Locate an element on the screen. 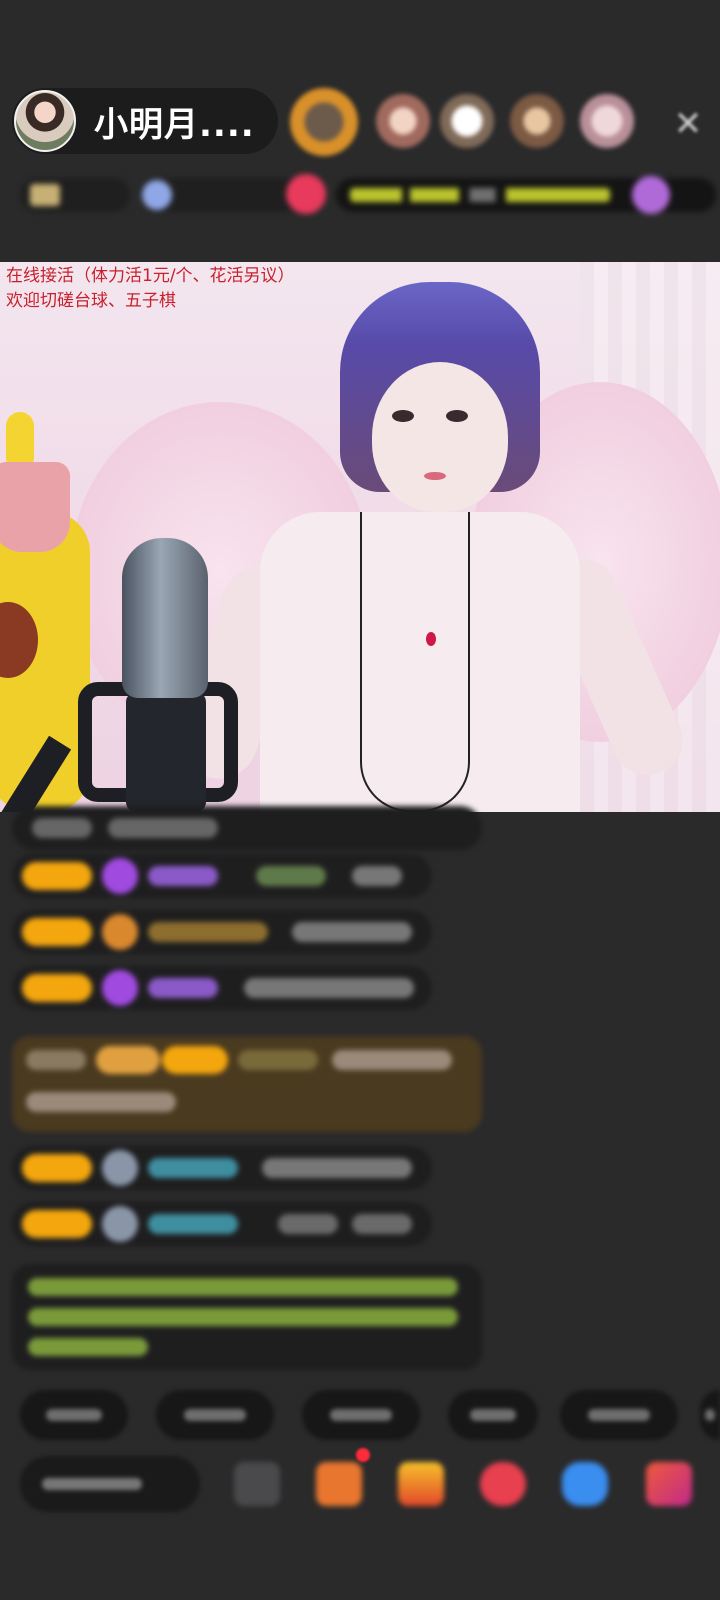  room-status-bar is located at coordinates (368, 195).